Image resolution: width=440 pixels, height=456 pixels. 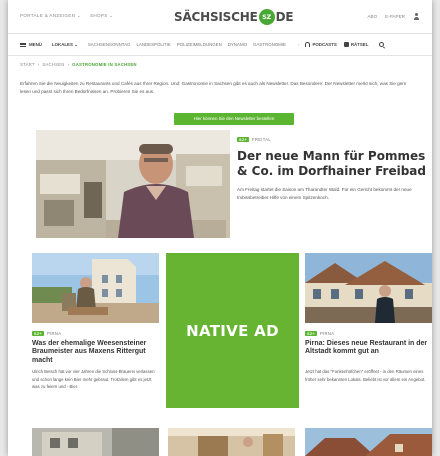 I want to click on headphones-icon, so click(x=308, y=44).